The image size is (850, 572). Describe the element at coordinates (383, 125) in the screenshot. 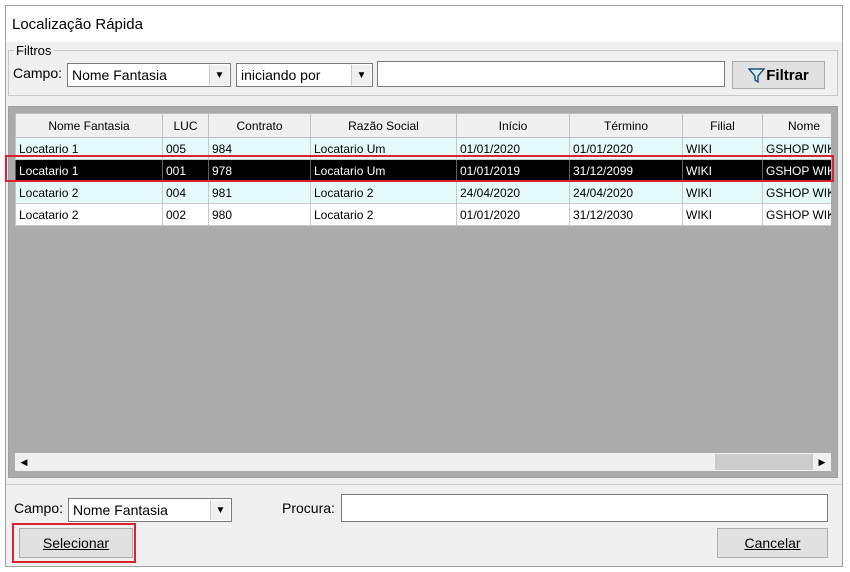

I see `column-header: Razão Social` at that location.